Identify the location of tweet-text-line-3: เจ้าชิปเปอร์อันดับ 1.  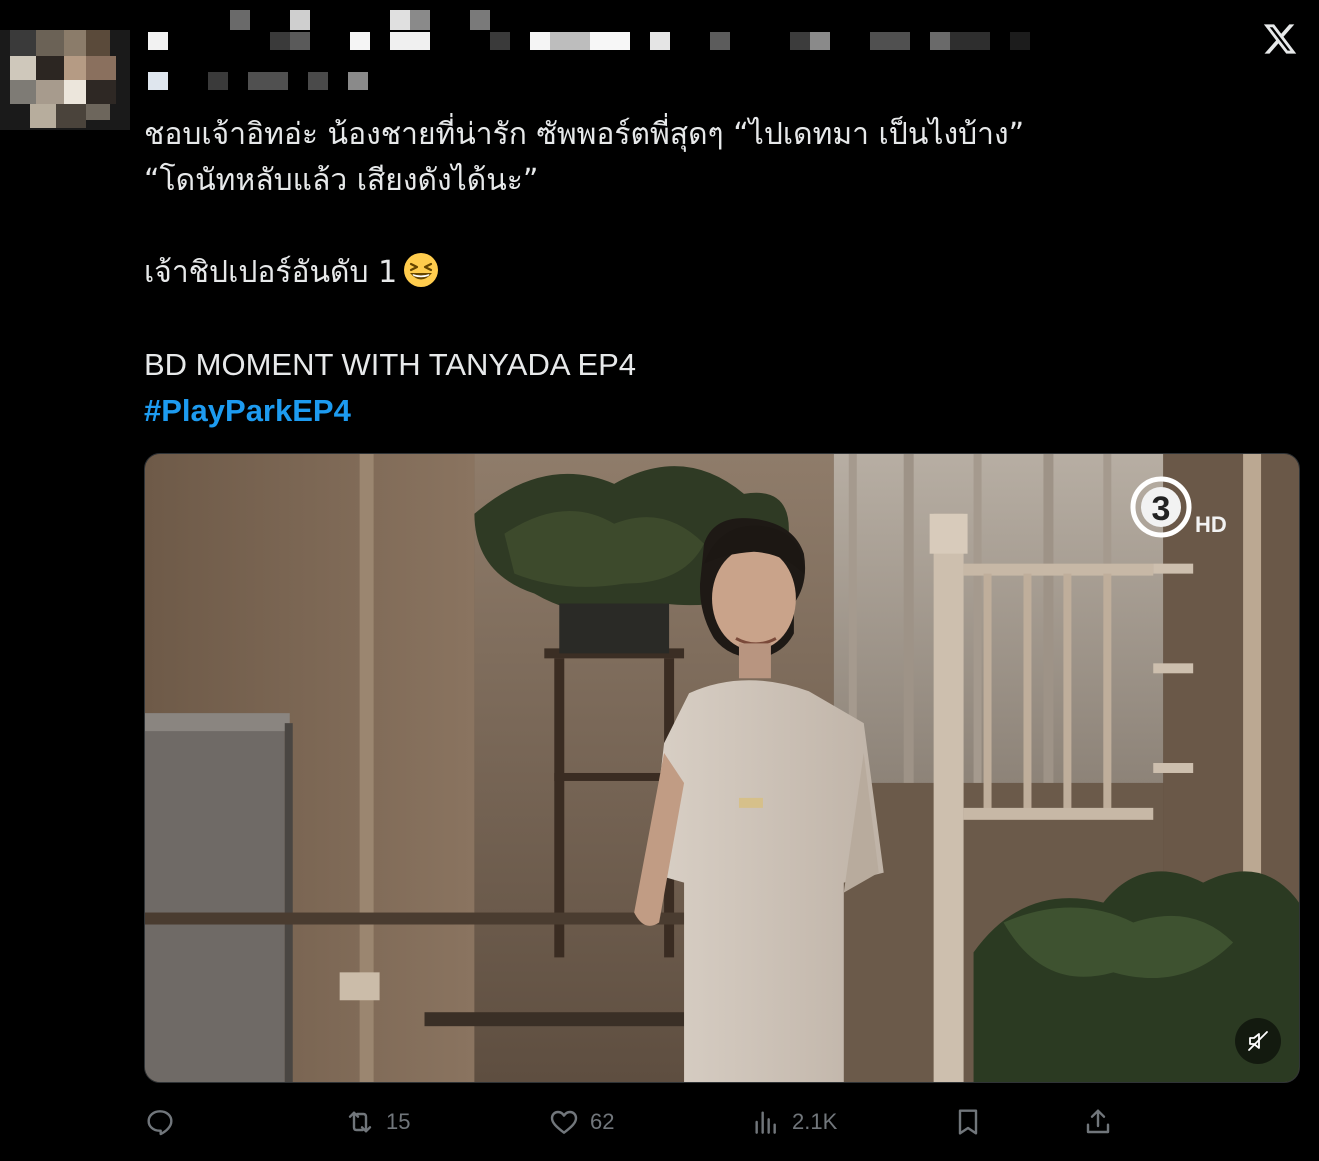
(694, 273).